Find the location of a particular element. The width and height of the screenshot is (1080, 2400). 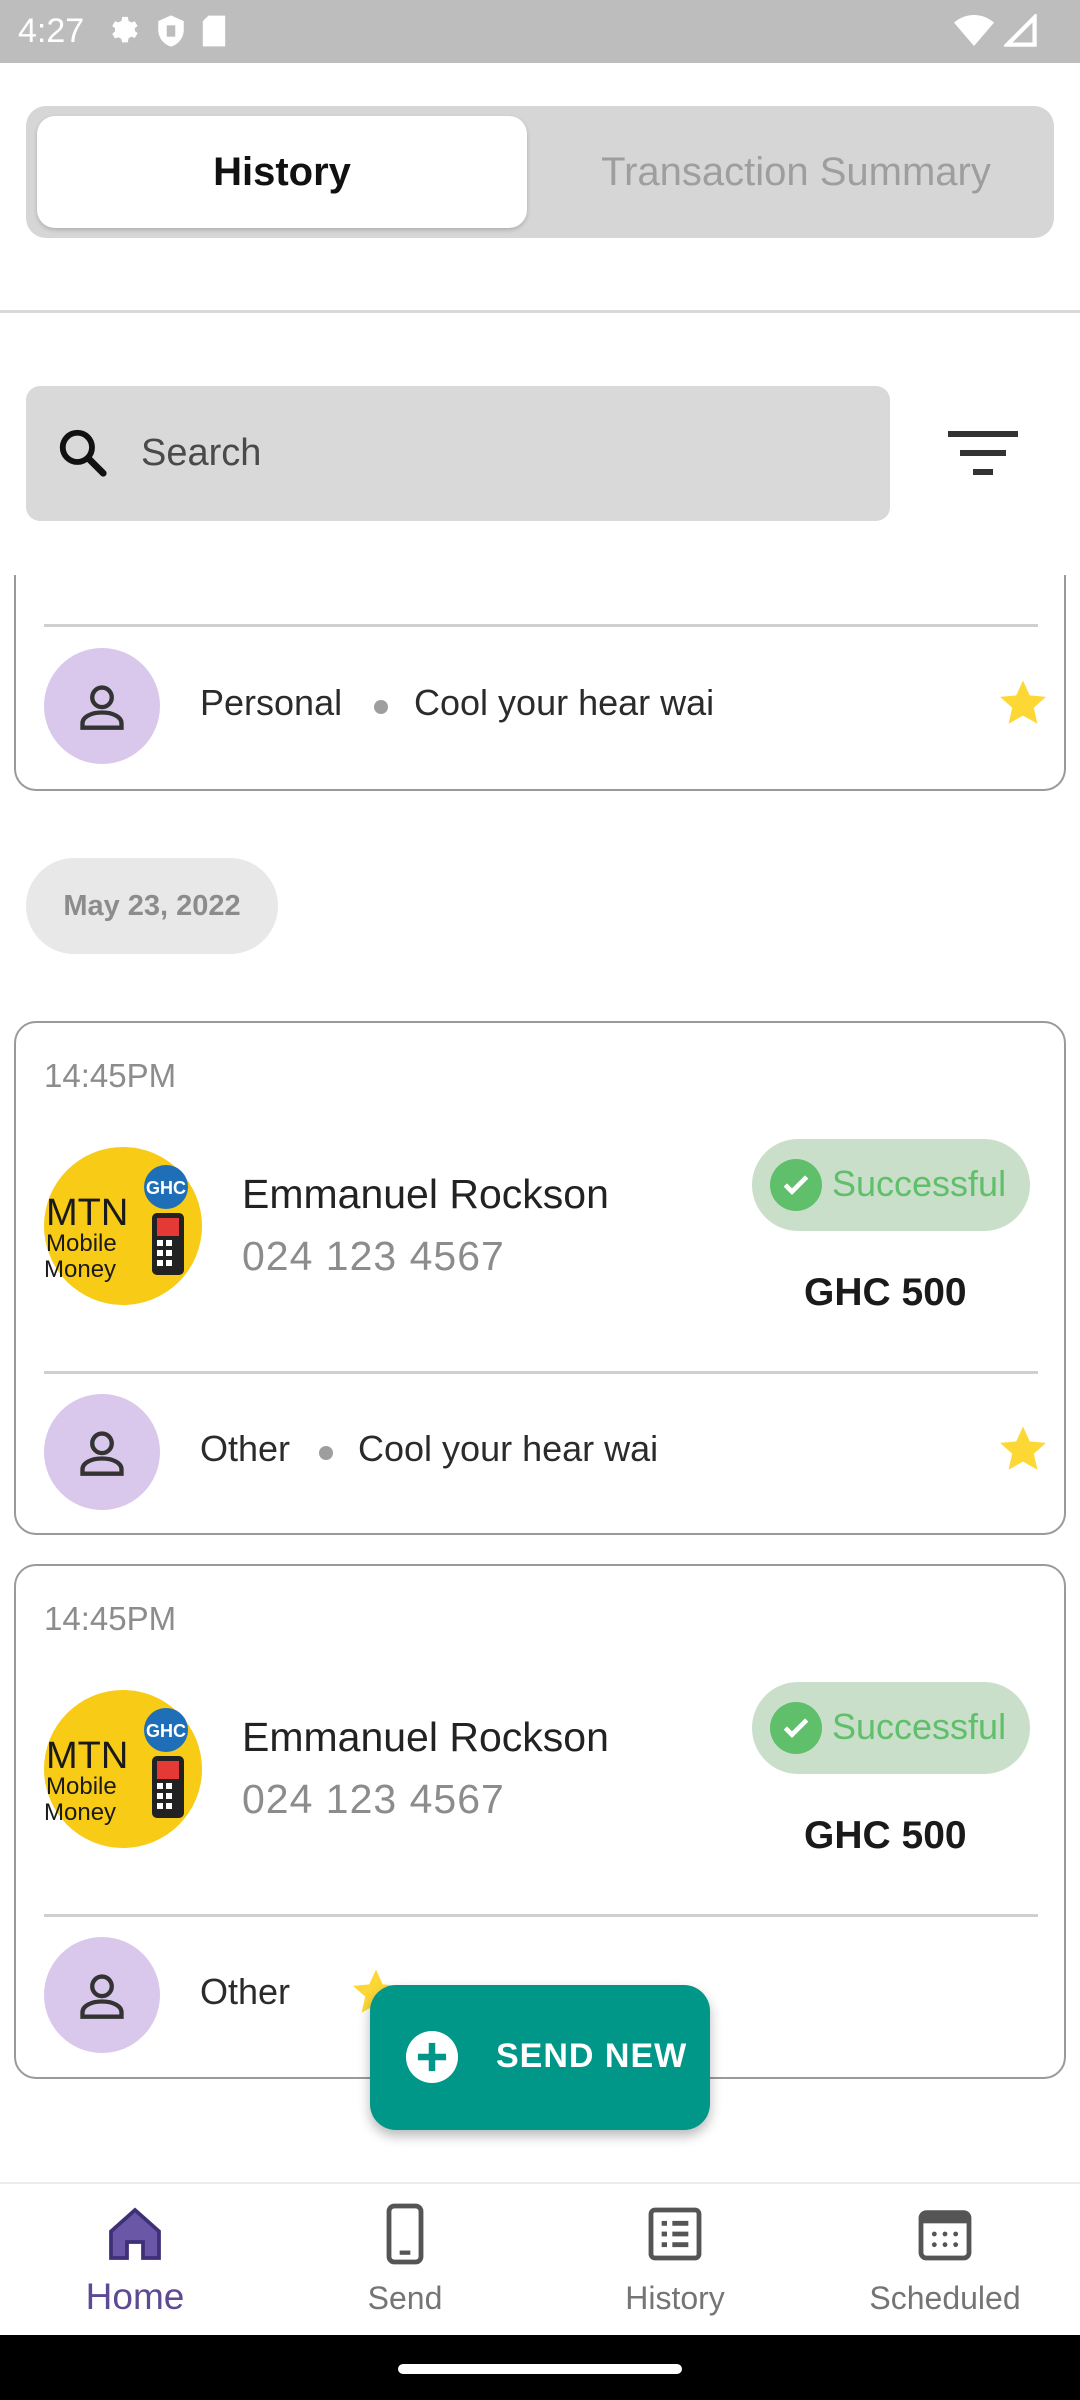

search-bar is located at coordinates (458, 453).